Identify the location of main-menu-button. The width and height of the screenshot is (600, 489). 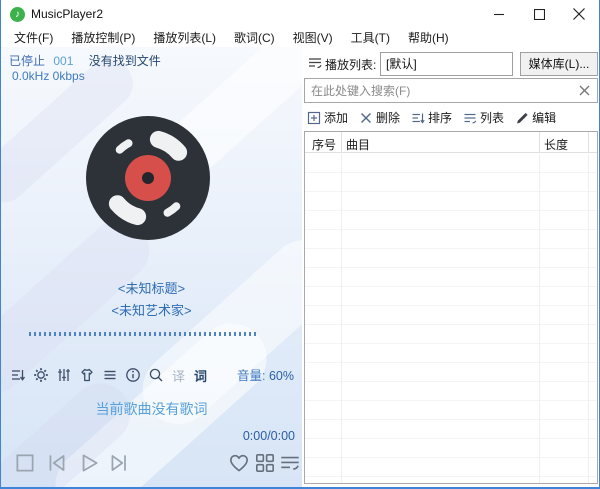
(110, 375).